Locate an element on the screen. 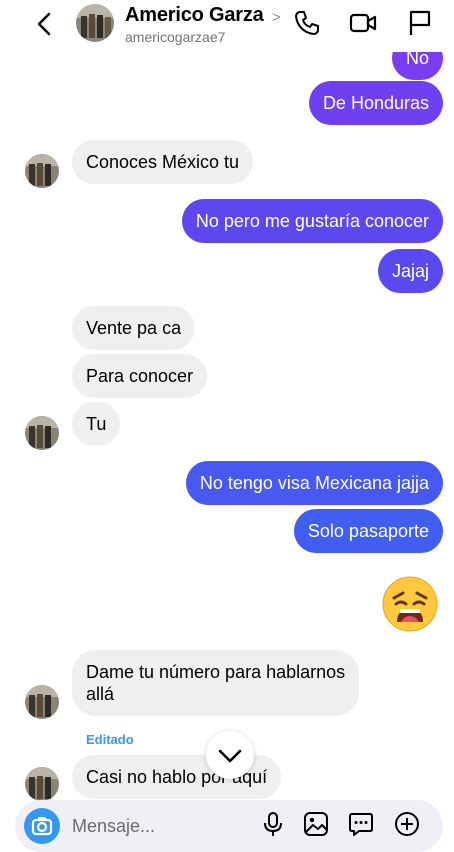 The image size is (454, 852). contact-name: Americo Garza is located at coordinates (194, 15).